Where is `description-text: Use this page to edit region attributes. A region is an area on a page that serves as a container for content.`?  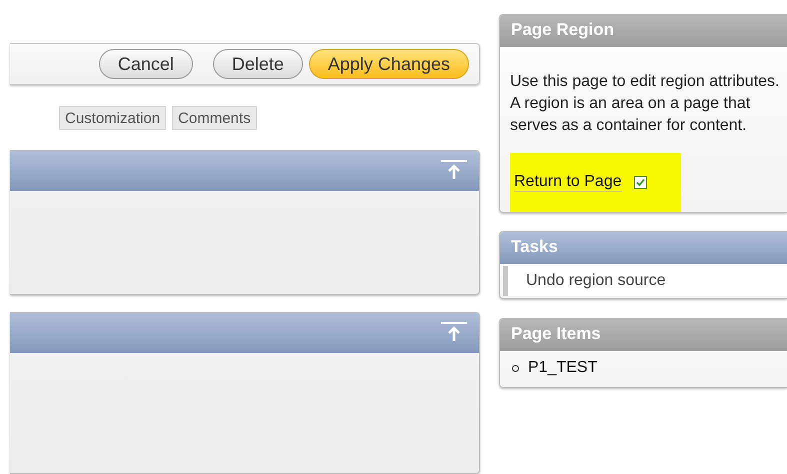
description-text: Use this page to edit region attributes. A region is an area on a page that serves as a container for content. is located at coordinates (645, 104).